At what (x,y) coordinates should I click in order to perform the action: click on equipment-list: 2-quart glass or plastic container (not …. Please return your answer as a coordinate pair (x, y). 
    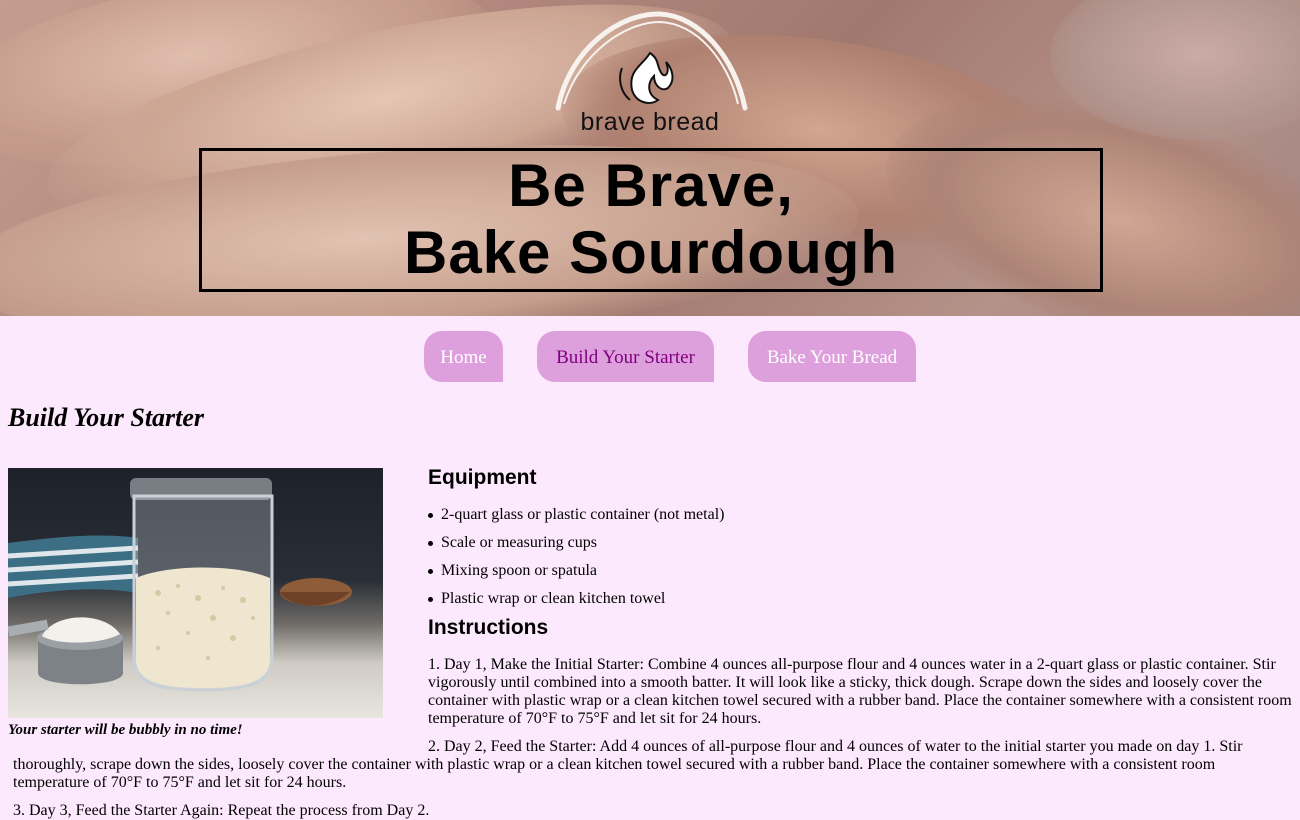
    Looking at the image, I should click on (576, 561).